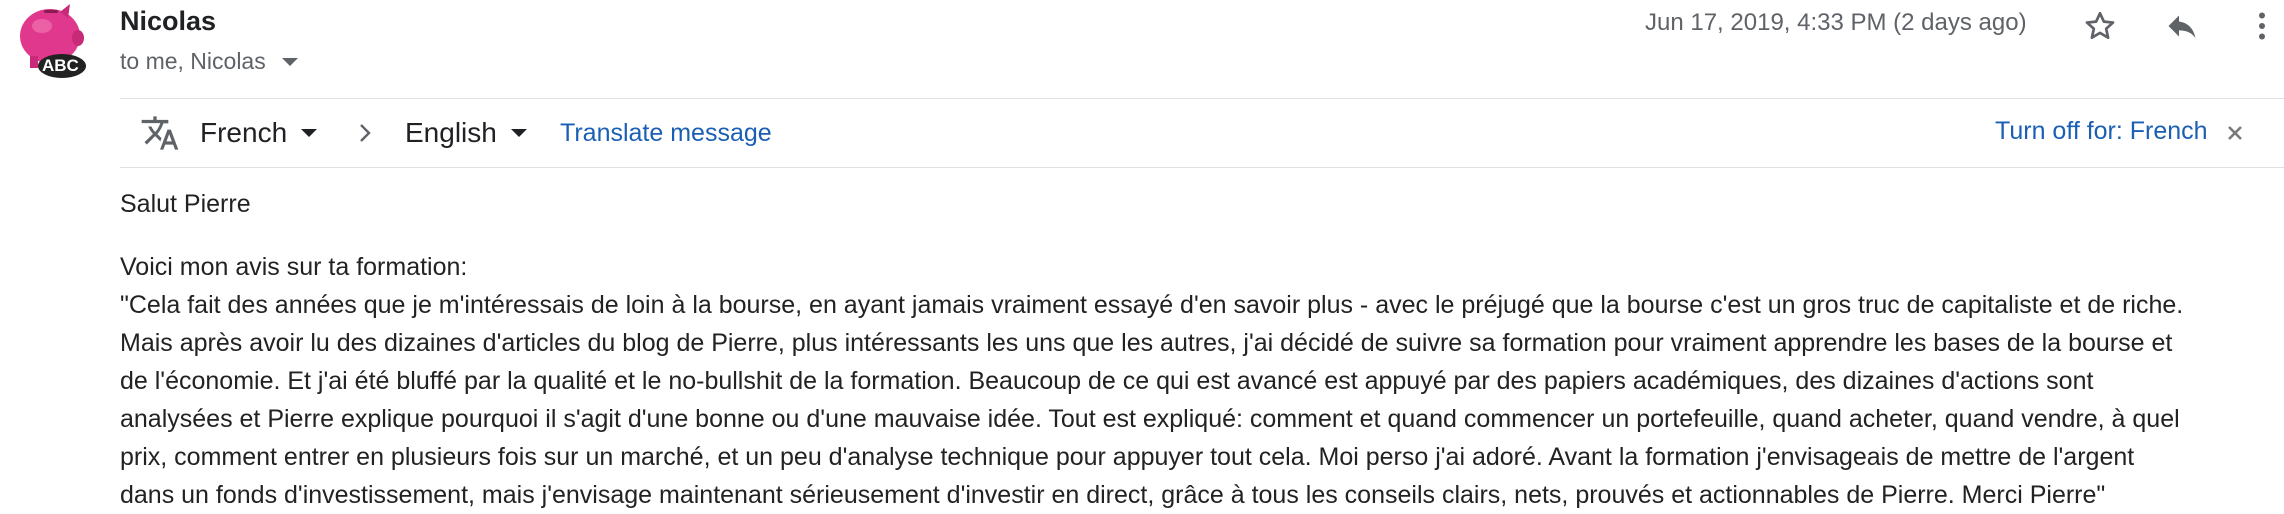 Image resolution: width=2284 pixels, height=514 pixels. I want to click on translate-message-link: Translate message, so click(666, 133).